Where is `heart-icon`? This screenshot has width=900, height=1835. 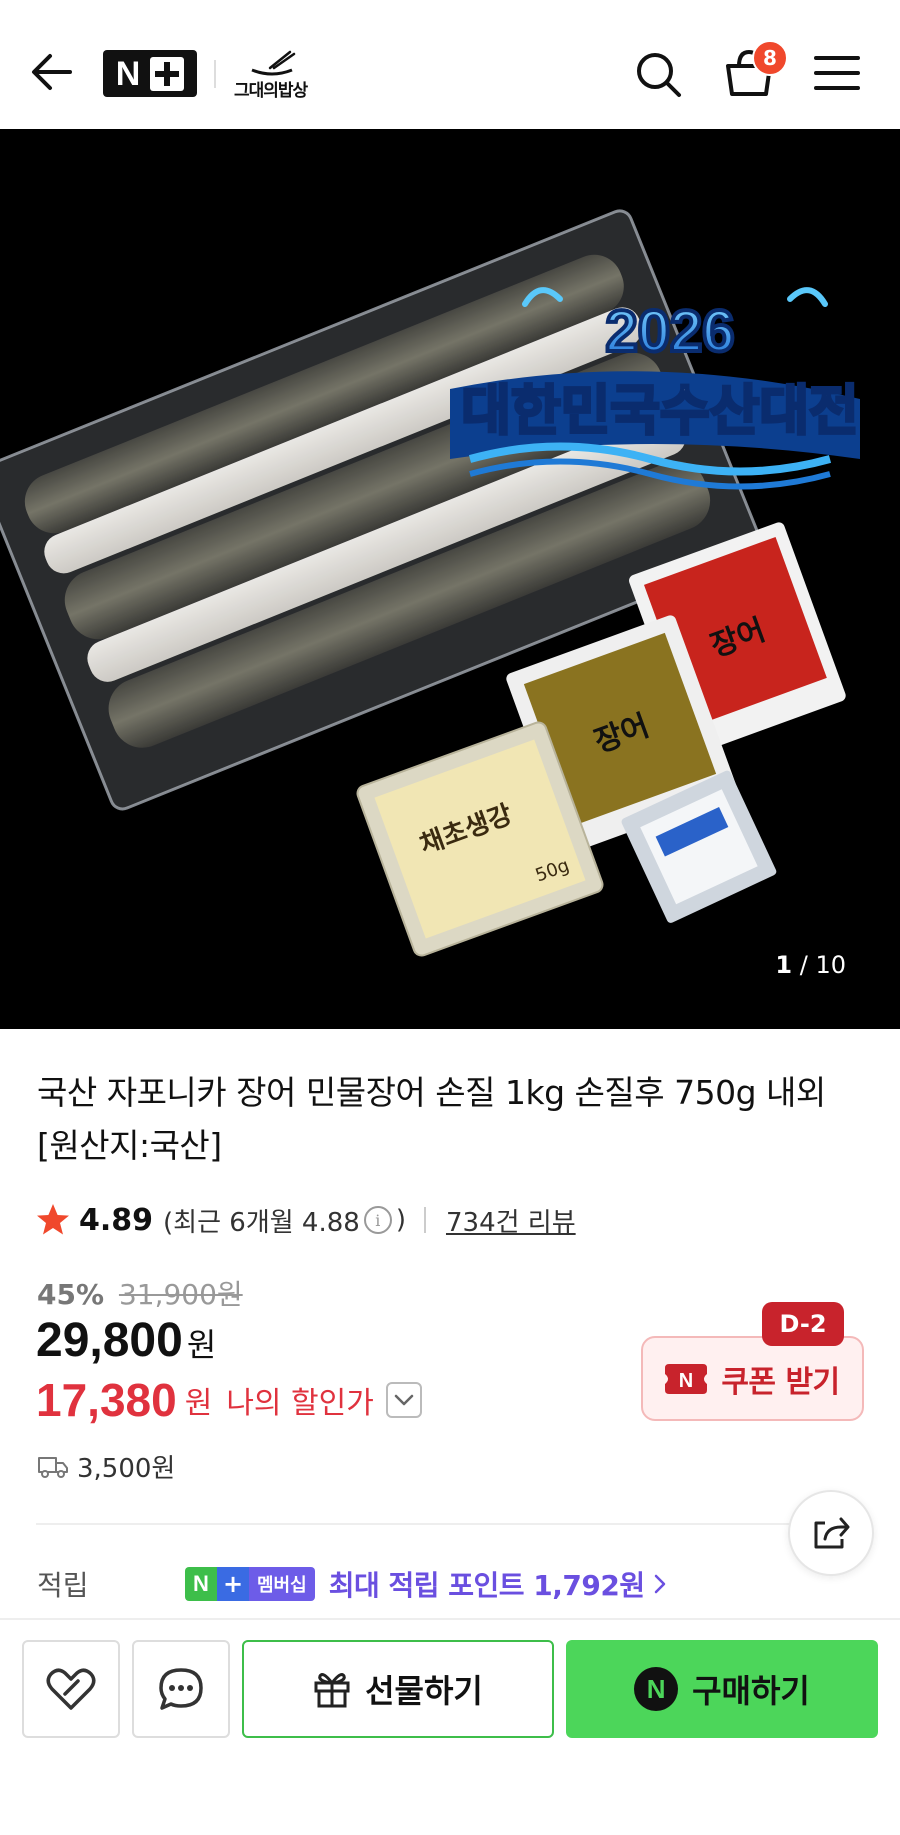
heart-icon is located at coordinates (71, 1689).